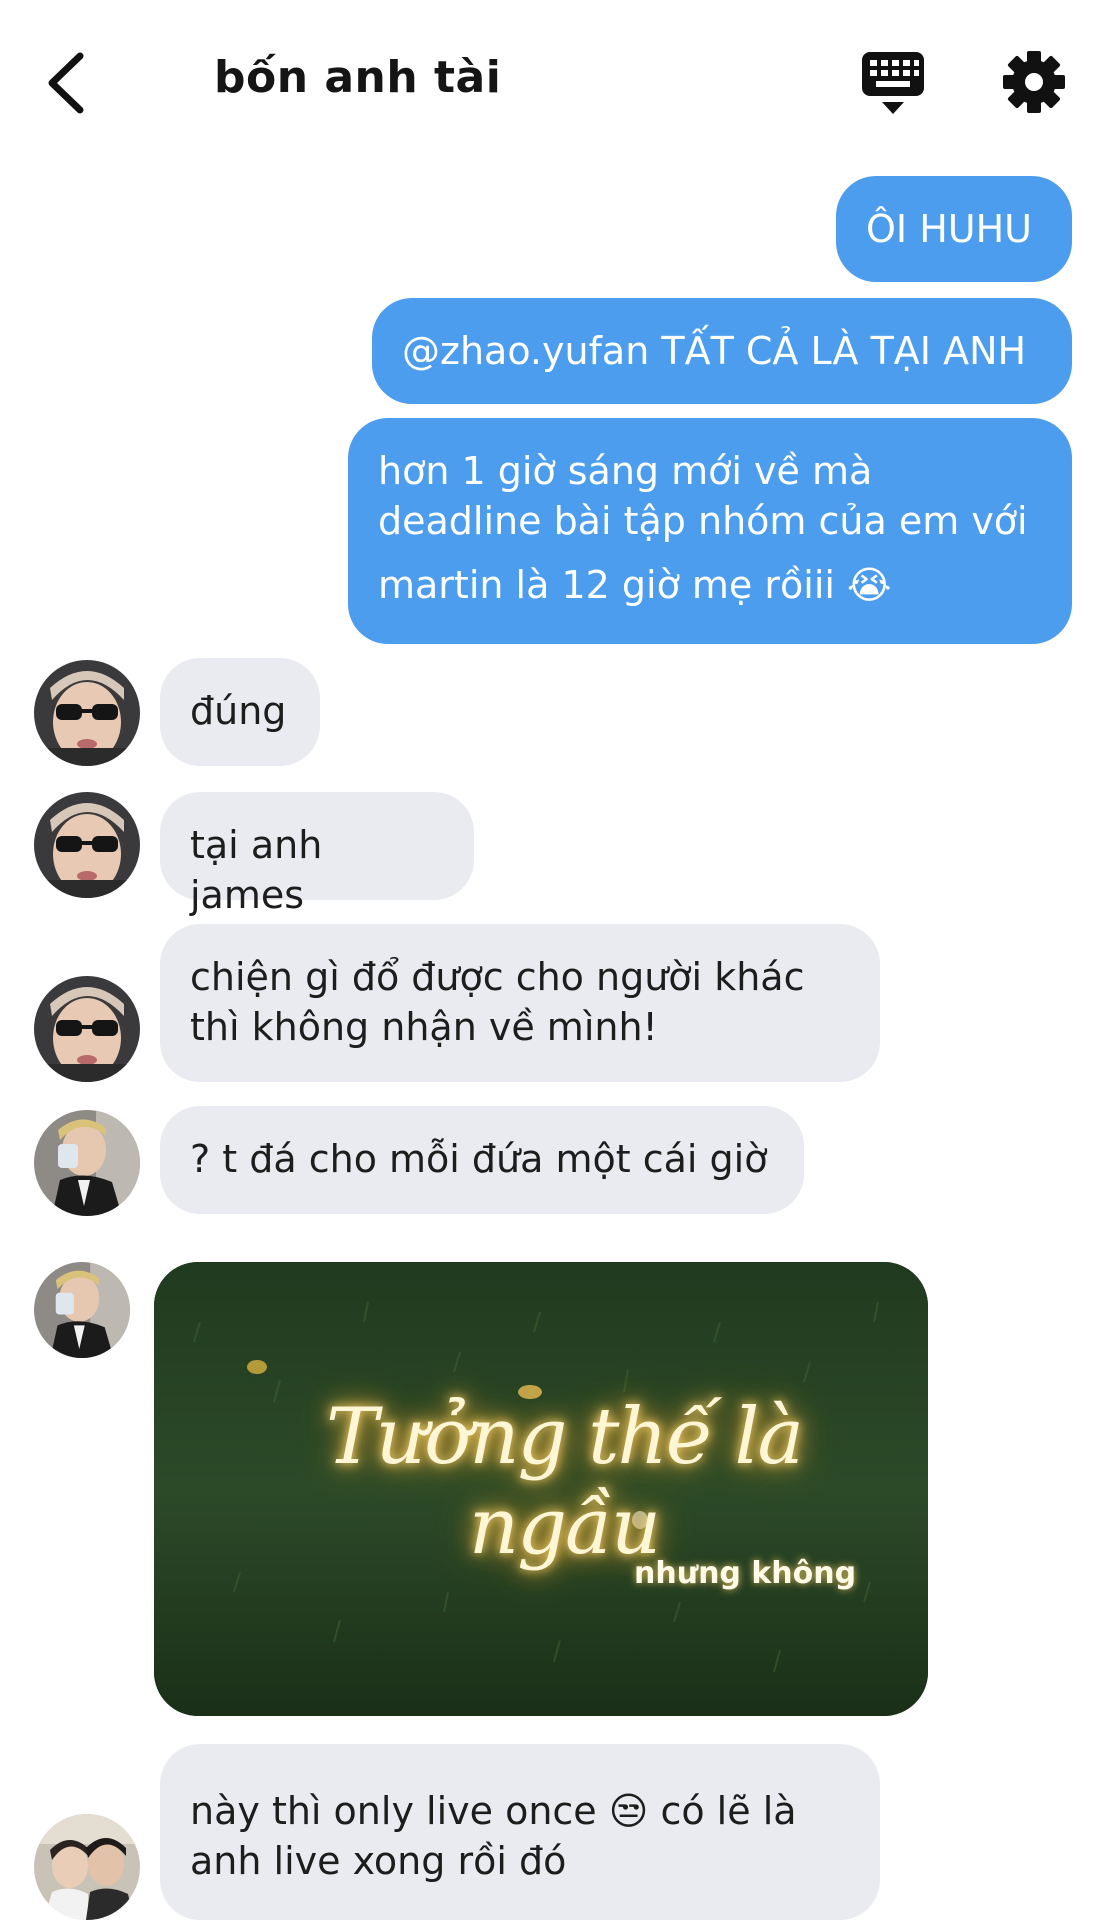 This screenshot has width=1104, height=1920. What do you see at coordinates (722, 351) in the screenshot?
I see `message-bubble-outgoing: @zhao.yufan TẤT CẢ LÀ TẠI ANH` at bounding box center [722, 351].